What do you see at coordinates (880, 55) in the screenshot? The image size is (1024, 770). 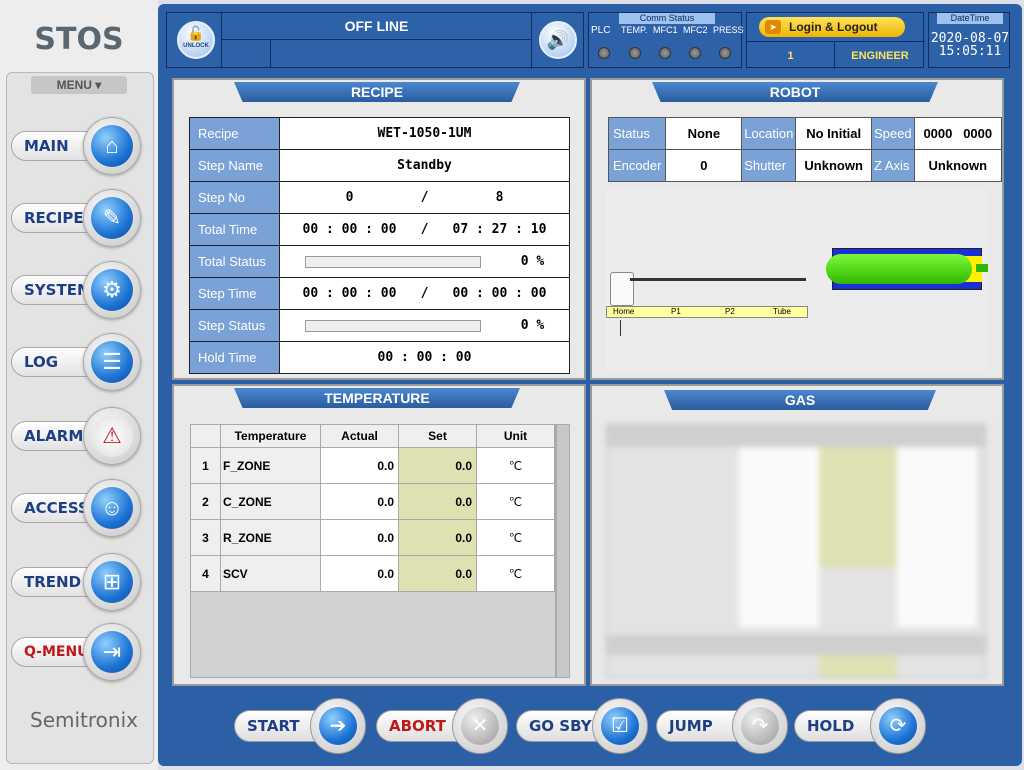 I see `user-name: ENGINEER` at bounding box center [880, 55].